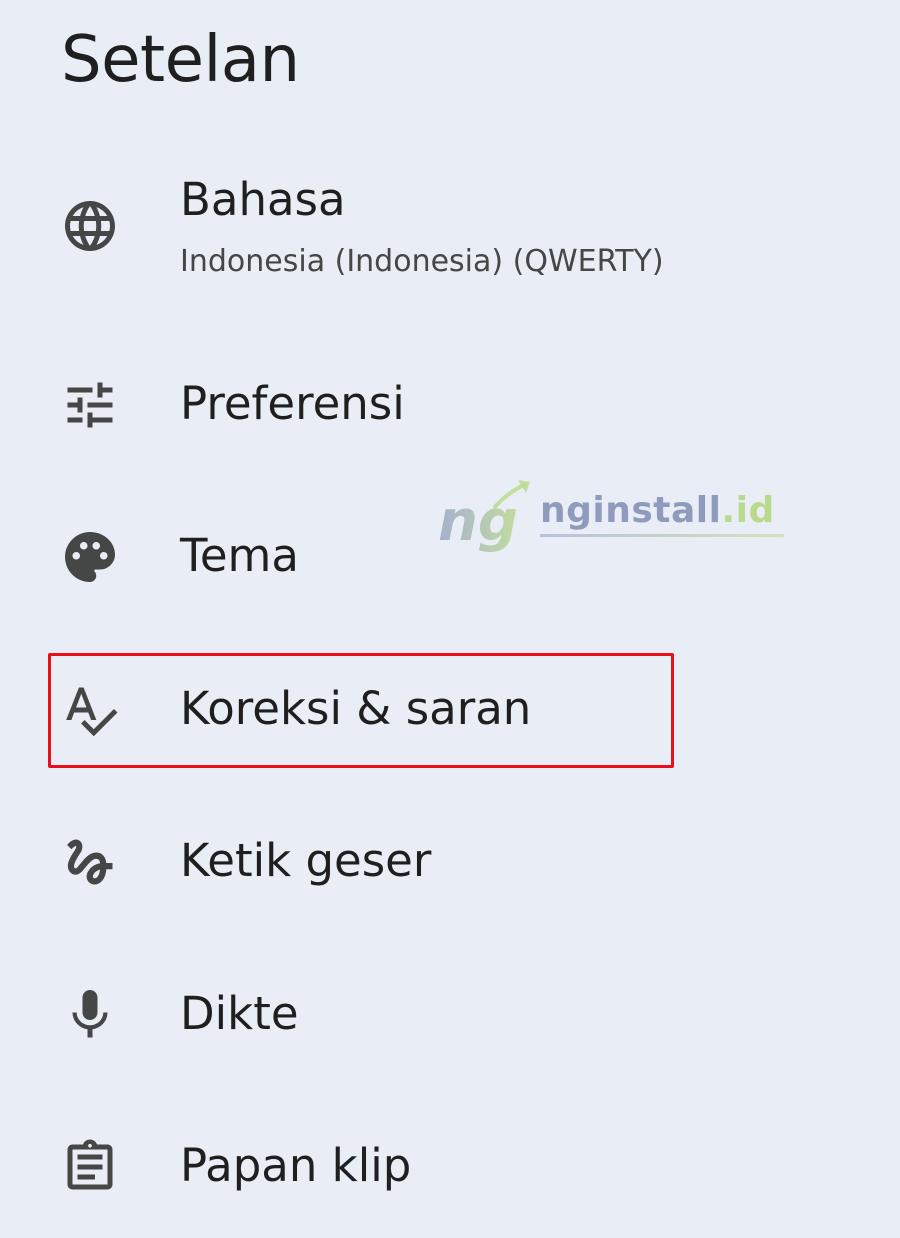  Describe the element at coordinates (90, 557) in the screenshot. I see `palette-icon` at that location.